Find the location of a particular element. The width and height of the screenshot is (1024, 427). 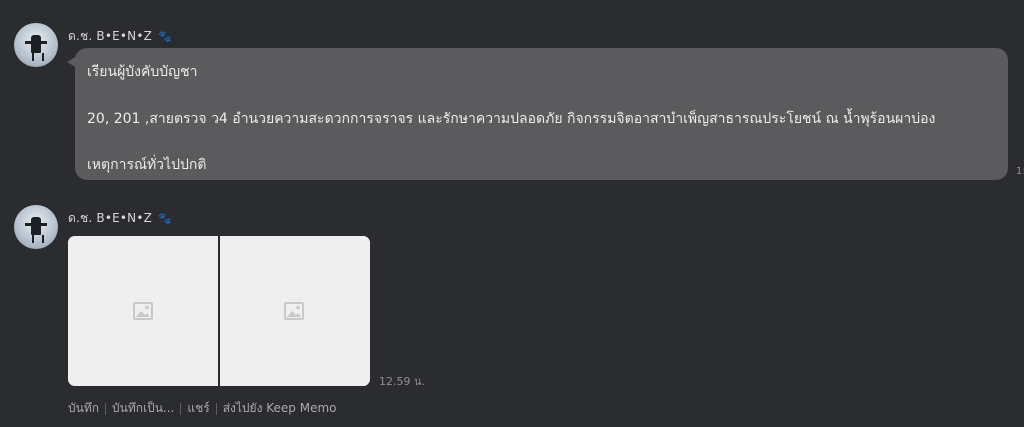

message-line: เรียนผู้บังคับบัญชา is located at coordinates (142, 72).